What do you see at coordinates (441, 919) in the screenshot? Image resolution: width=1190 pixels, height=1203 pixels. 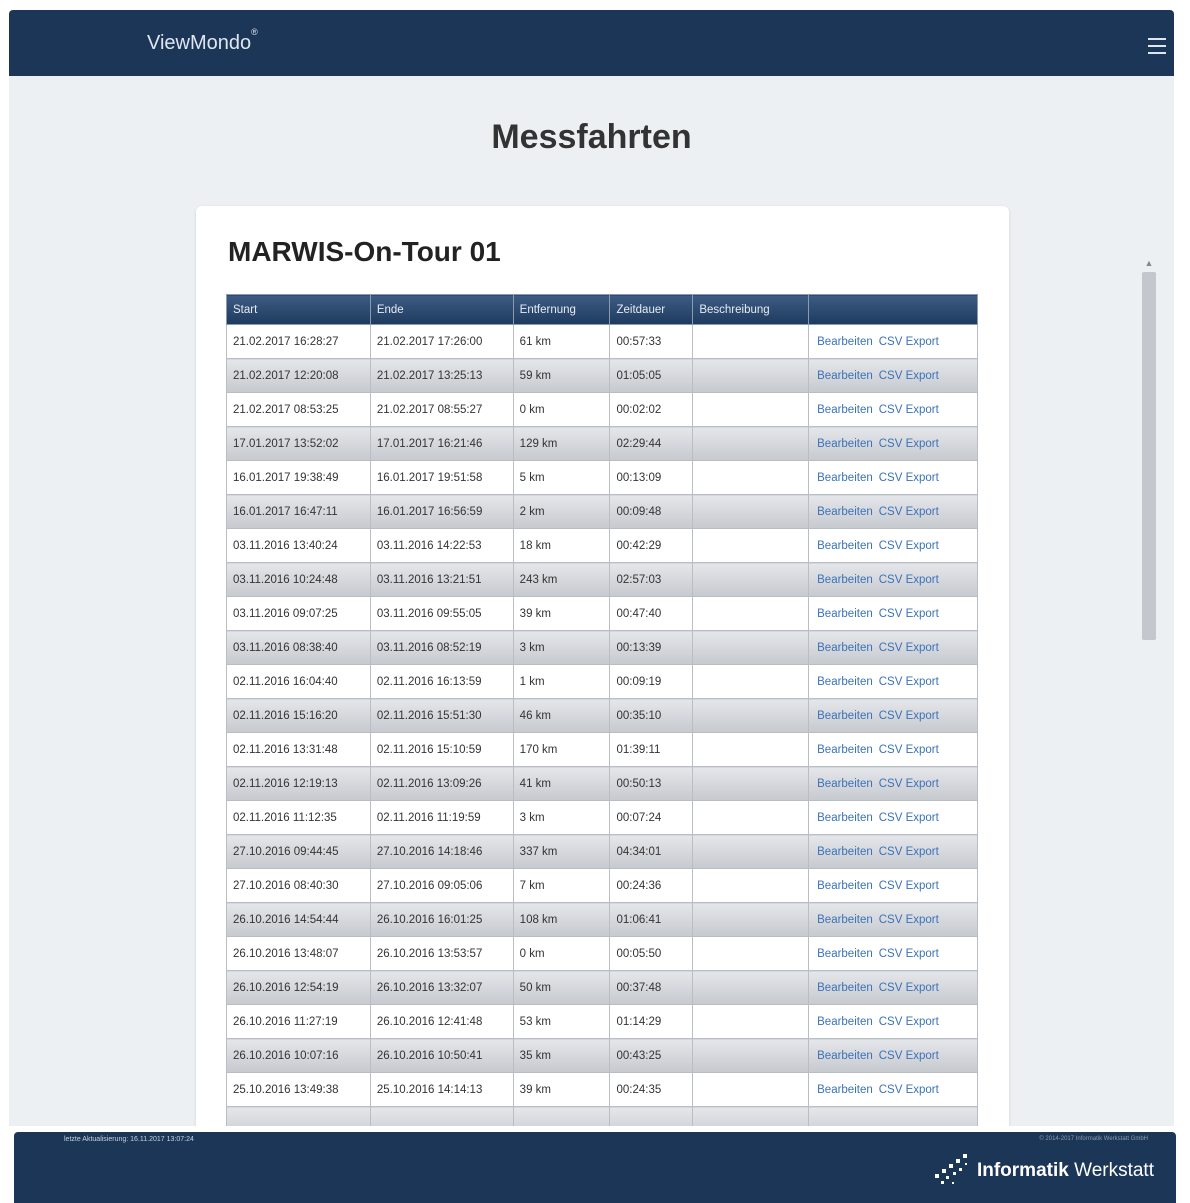 I see `cell-end: 26.10.2016 16:01:25` at bounding box center [441, 919].